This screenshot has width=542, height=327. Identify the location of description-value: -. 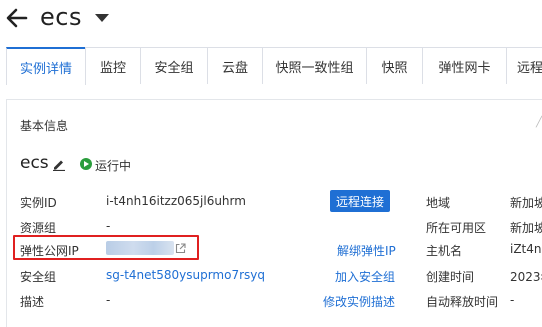
(108, 300).